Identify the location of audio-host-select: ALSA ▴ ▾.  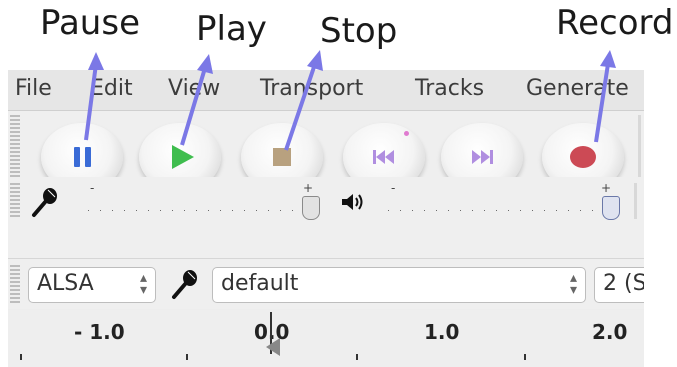
(92, 285).